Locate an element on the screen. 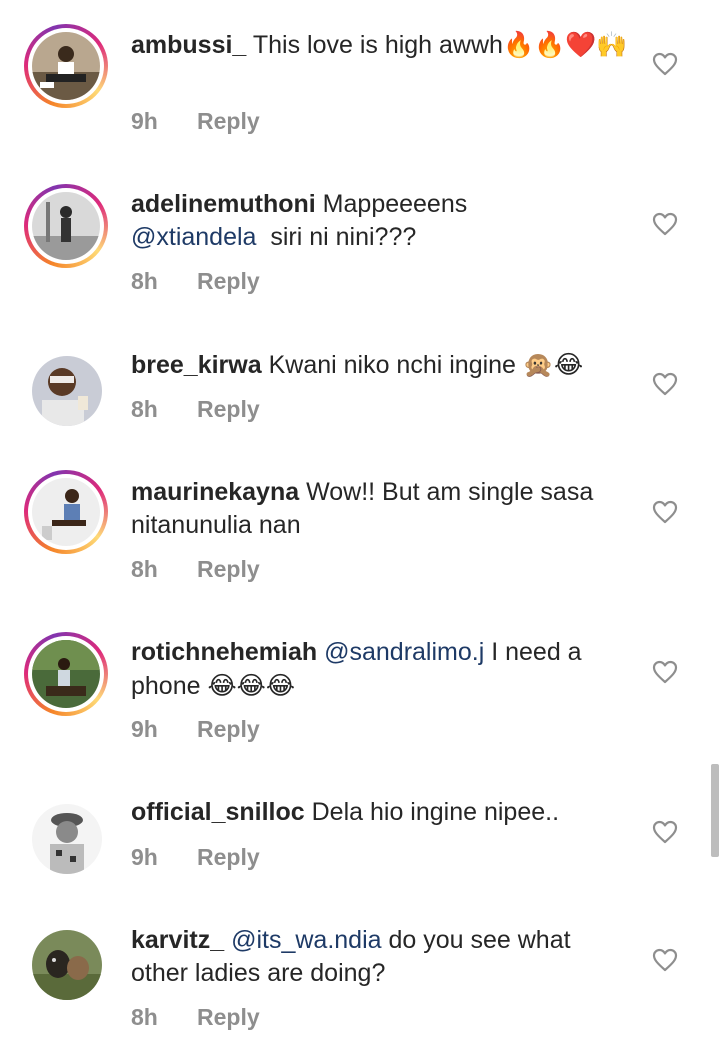 The height and width of the screenshot is (1041, 720). comment-text: official_snilloc Dela hio ingine nipee.. is located at coordinates (381, 812).